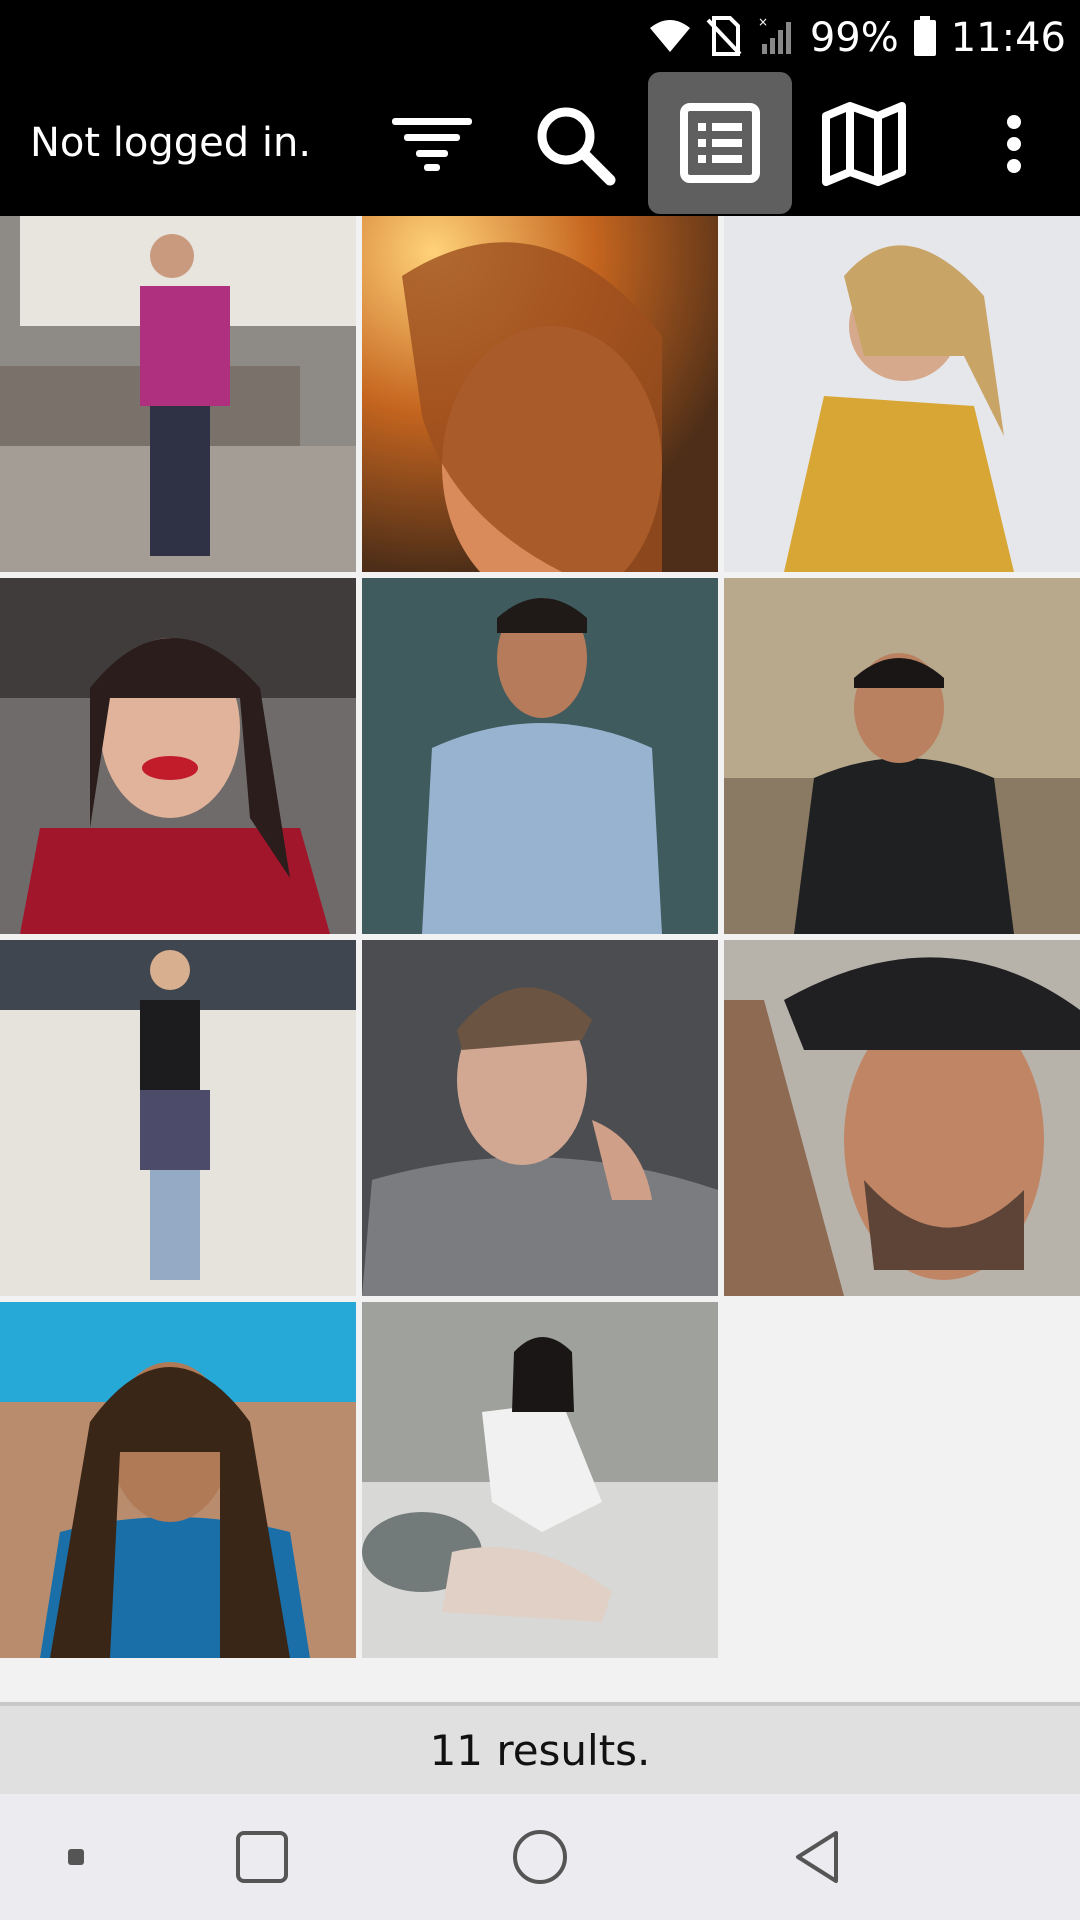 The height and width of the screenshot is (1920, 1080). I want to click on search-icon, so click(576, 146).